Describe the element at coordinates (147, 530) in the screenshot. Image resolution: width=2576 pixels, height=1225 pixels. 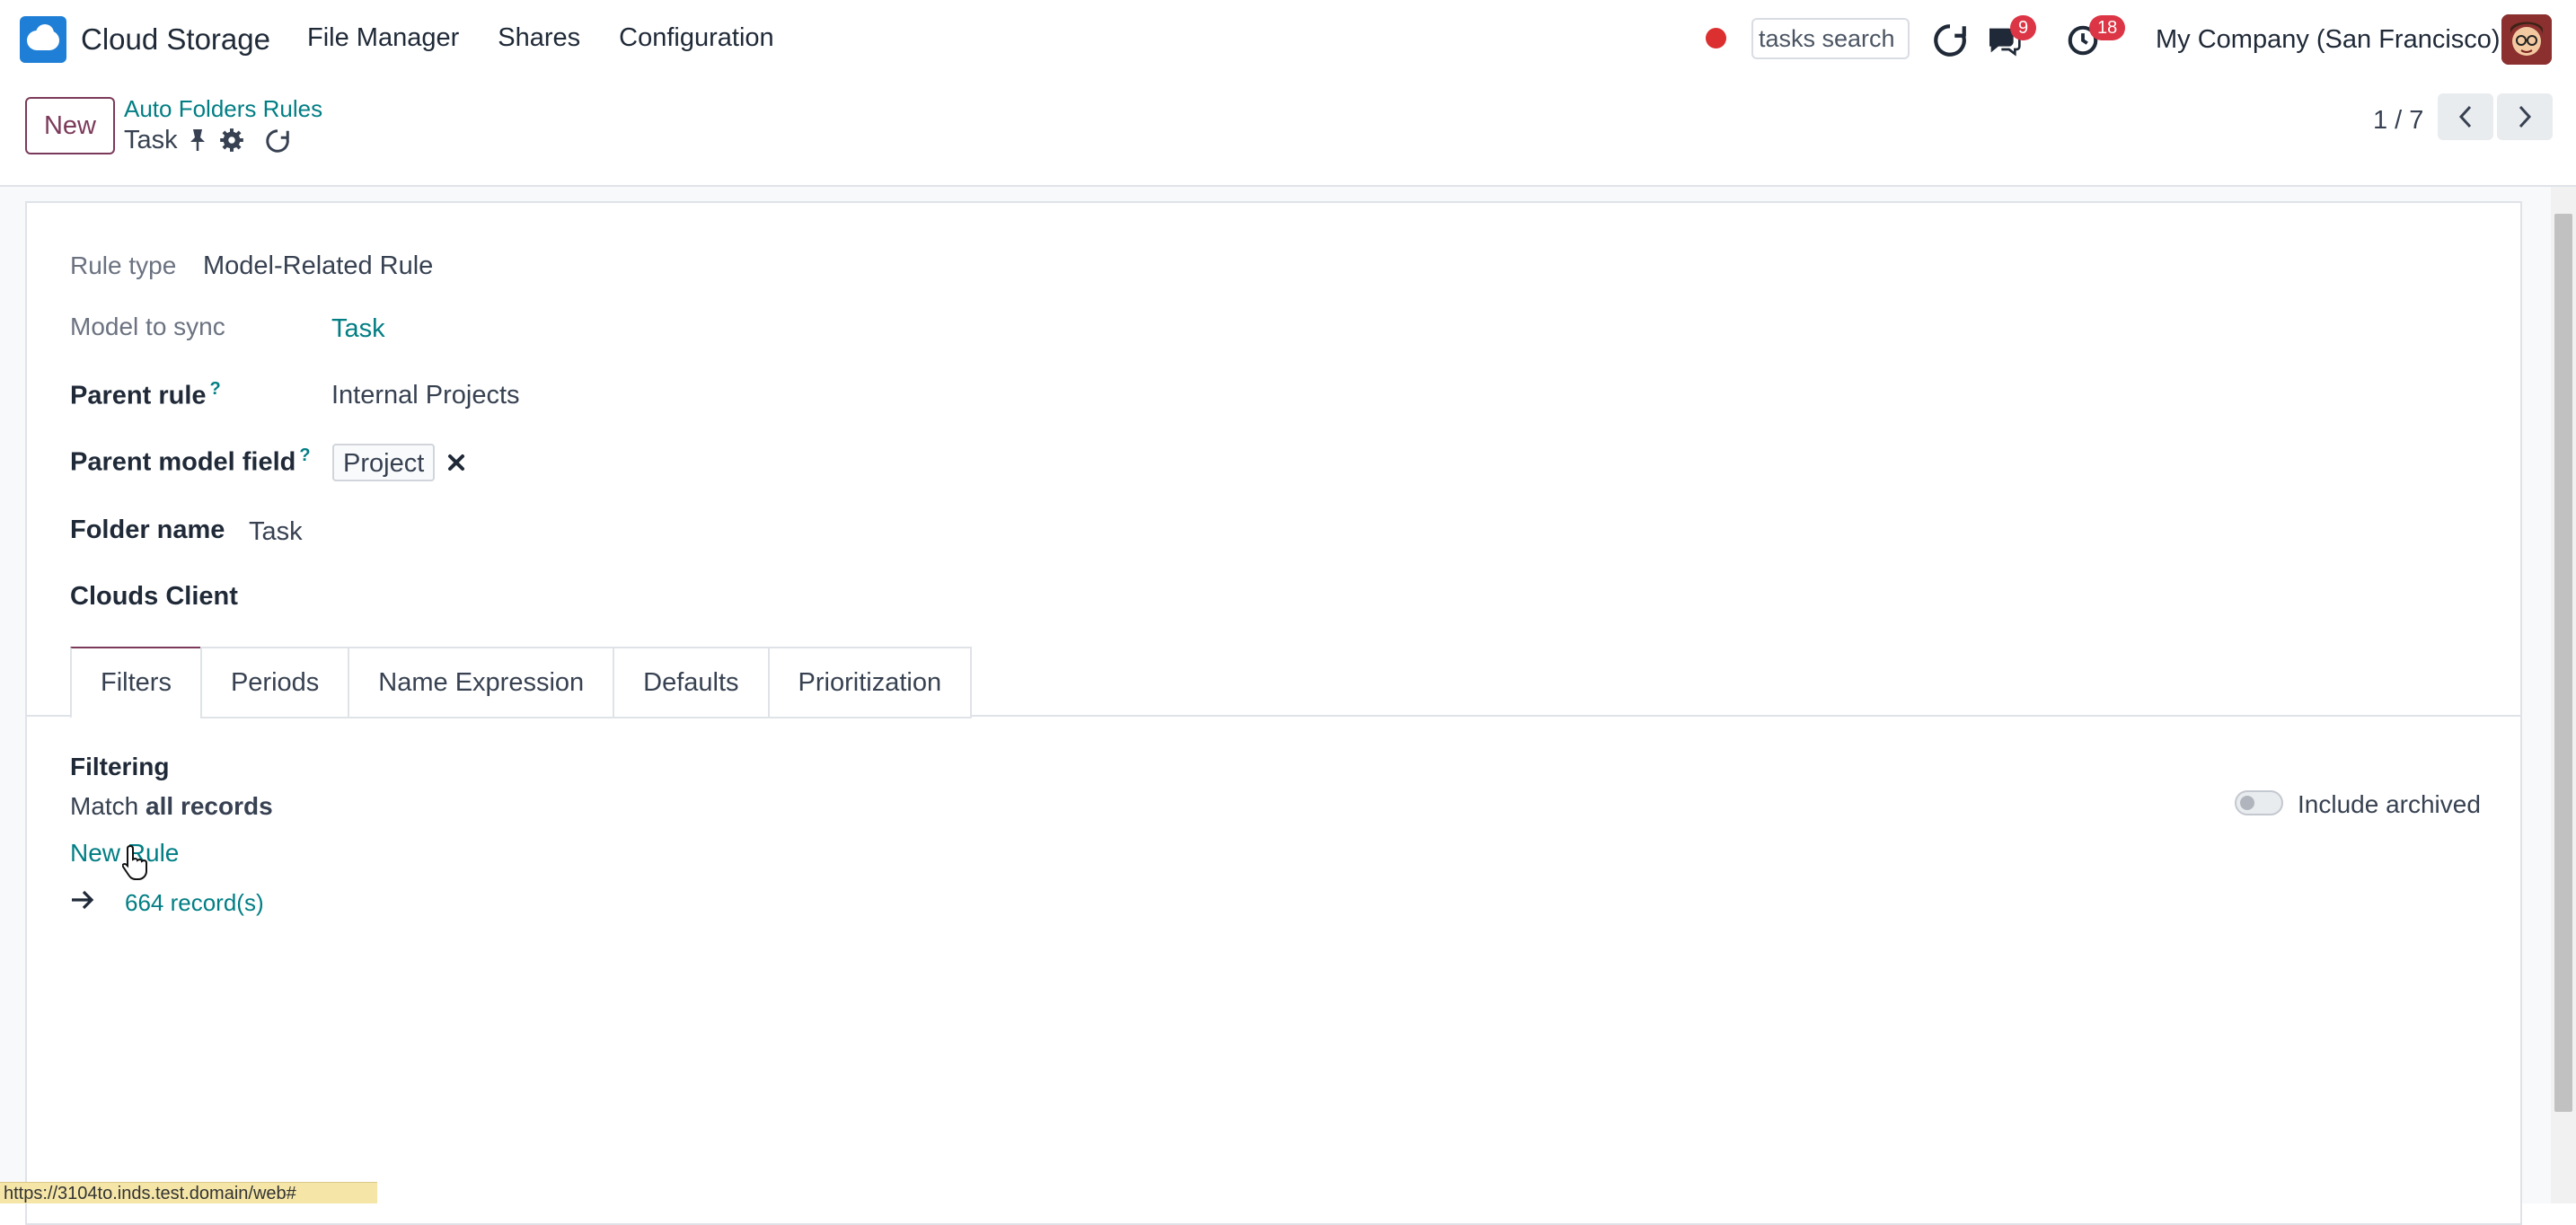
I see `folder-name-label: Folder name` at that location.